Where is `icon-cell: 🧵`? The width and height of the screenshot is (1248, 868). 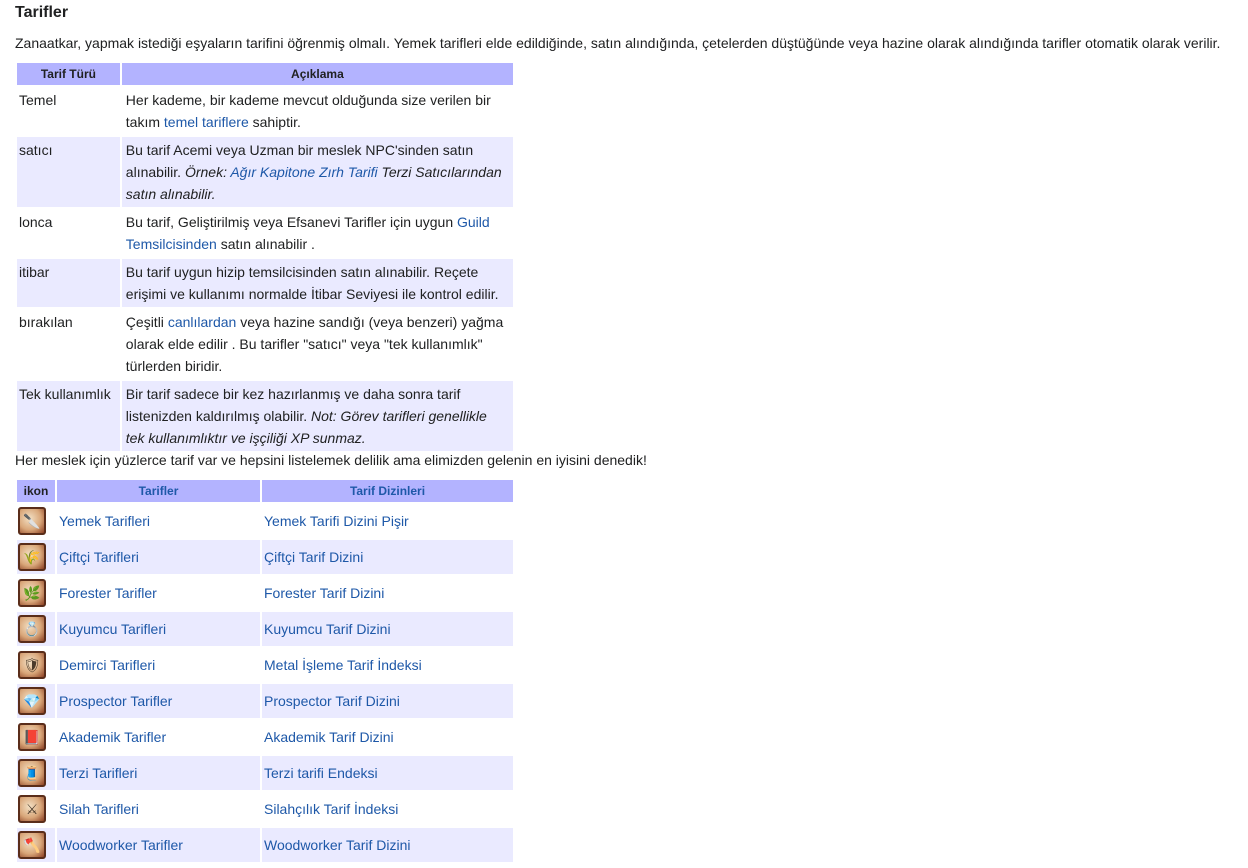 icon-cell: 🧵 is located at coordinates (36, 773).